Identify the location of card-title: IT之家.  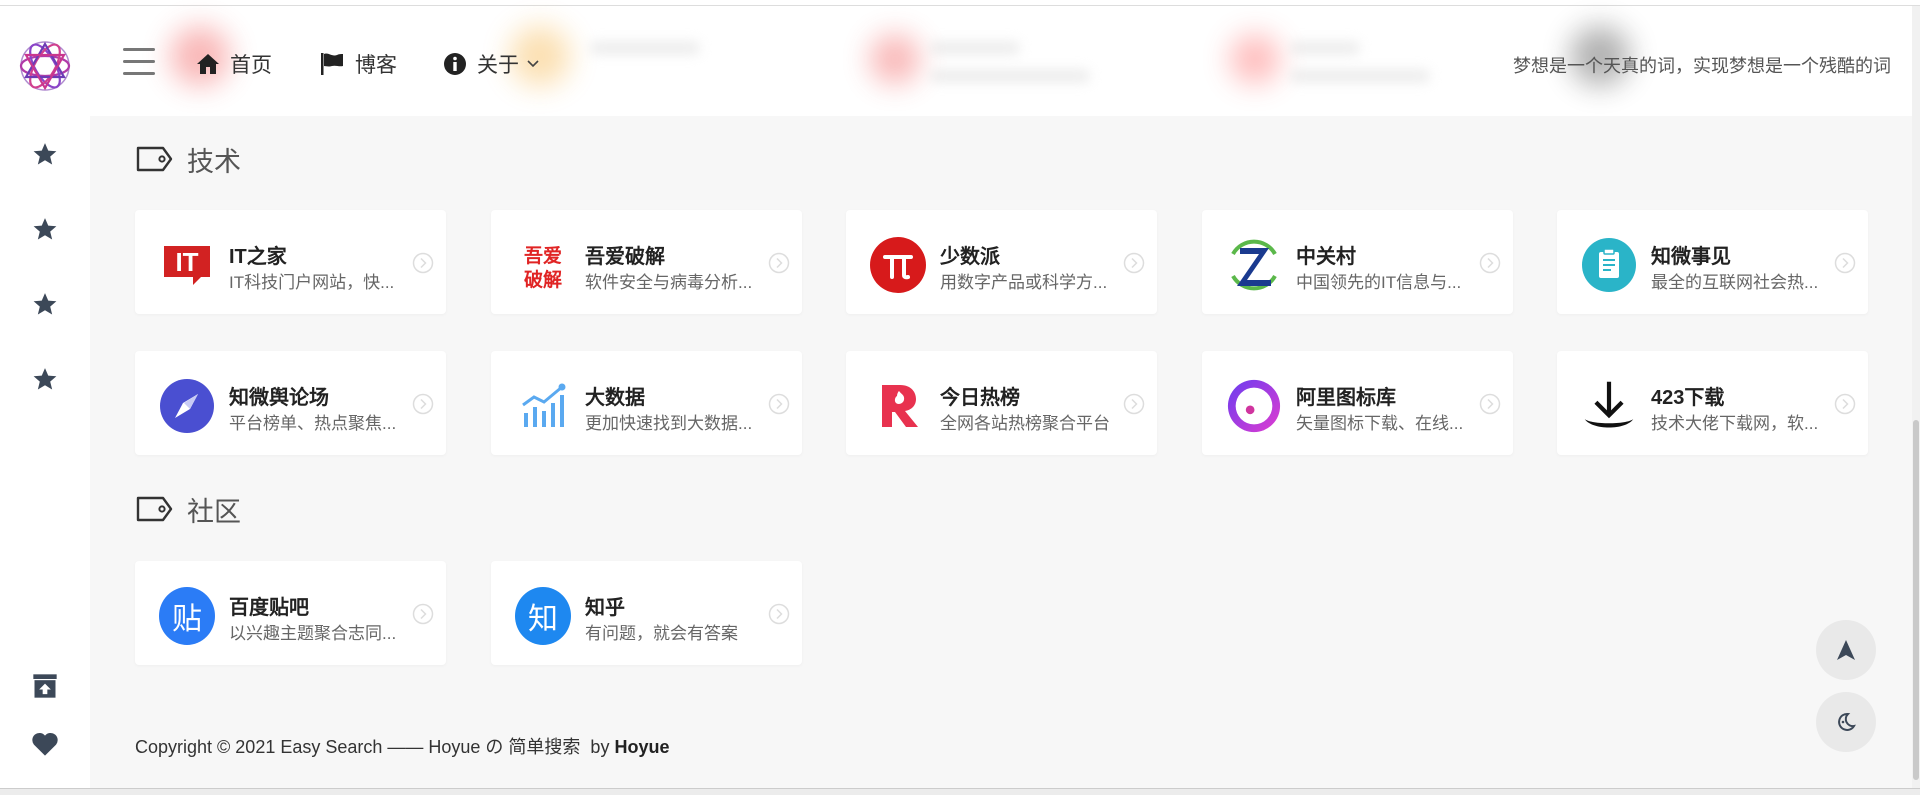
(258, 257).